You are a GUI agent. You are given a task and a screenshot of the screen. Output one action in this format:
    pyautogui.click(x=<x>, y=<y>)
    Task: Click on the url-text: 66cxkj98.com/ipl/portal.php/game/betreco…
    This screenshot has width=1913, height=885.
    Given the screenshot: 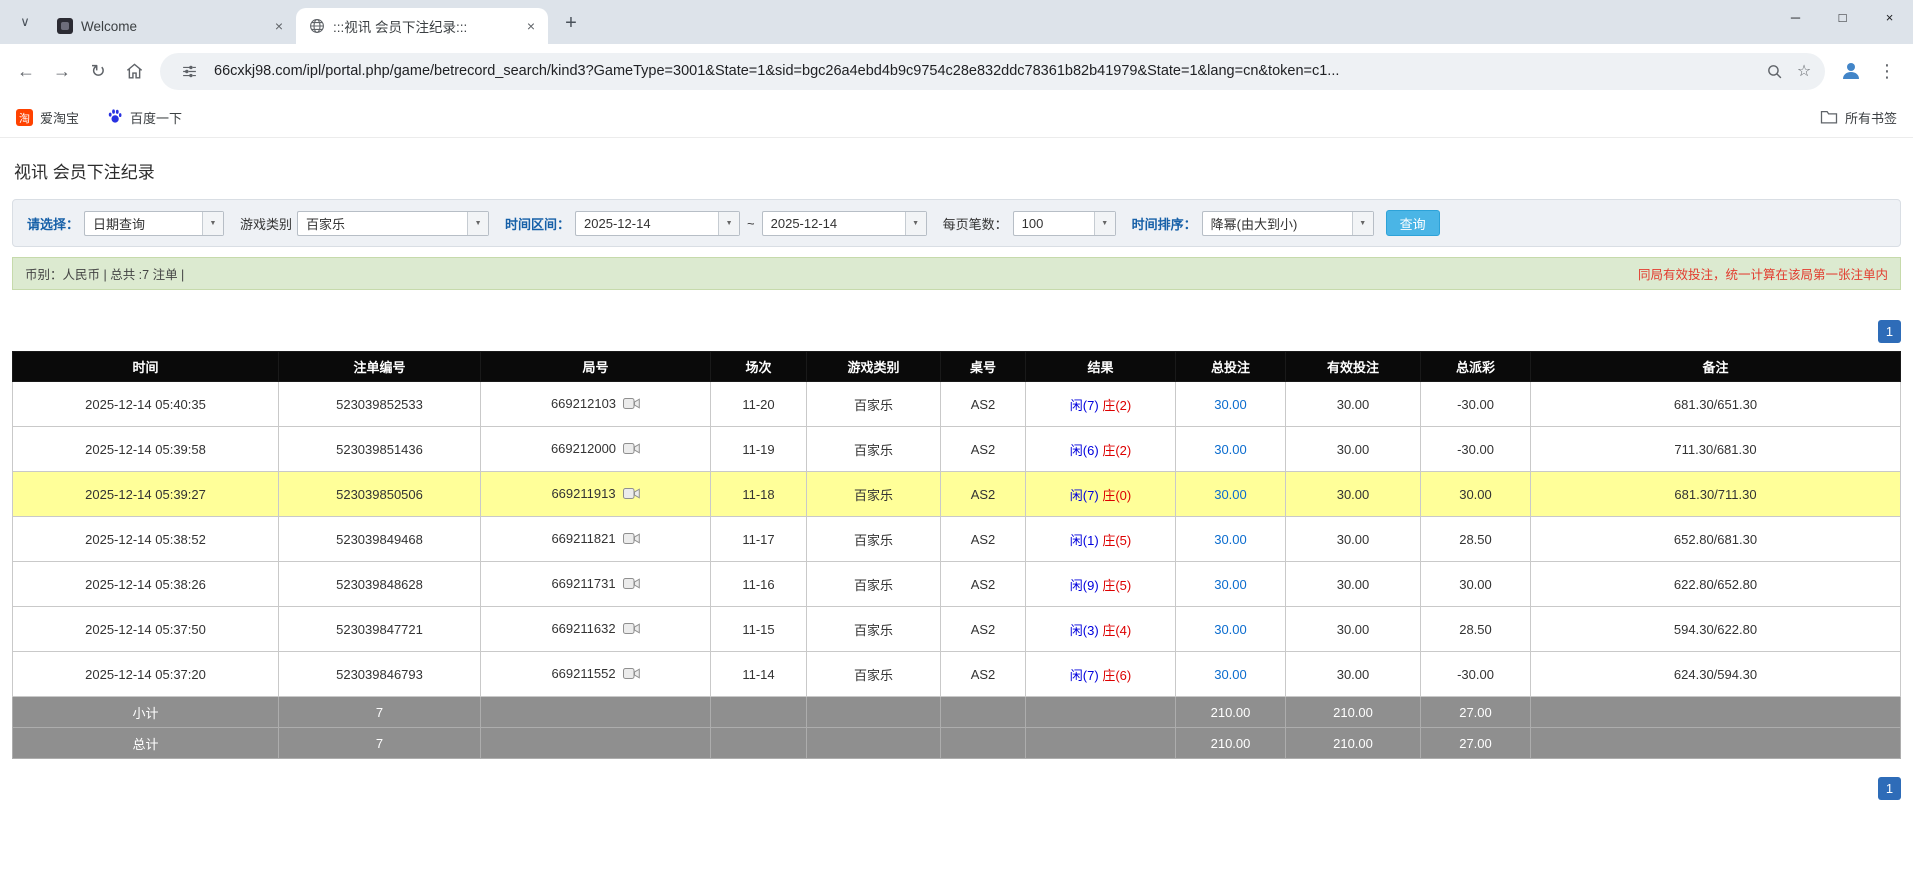 What is the action you would take?
    pyautogui.click(x=981, y=71)
    